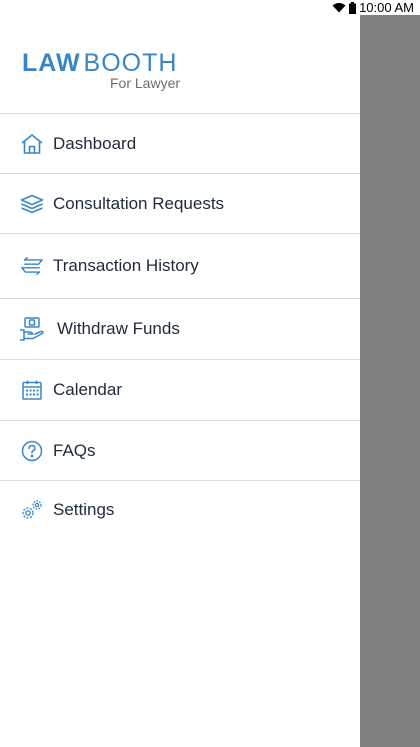 This screenshot has height=747, width=420. I want to click on menu-label-consultation-requests: Consultation Requests, so click(139, 203).